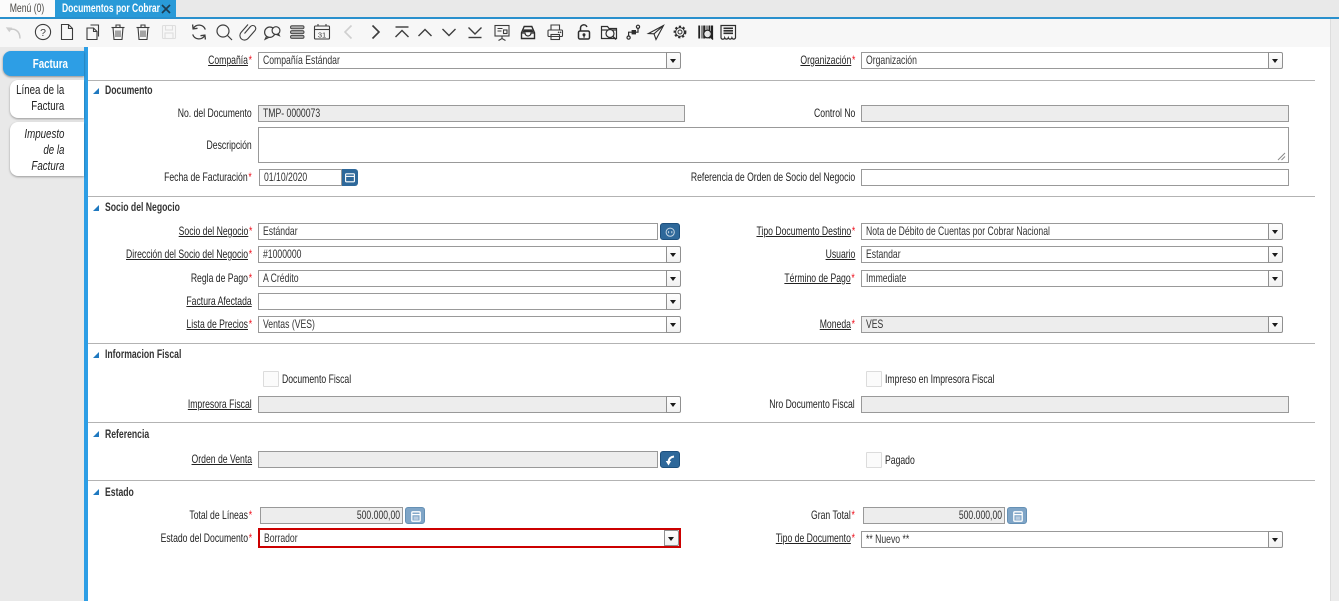  Describe the element at coordinates (321, 35) in the screenshot. I see `svg-text: 31` at that location.